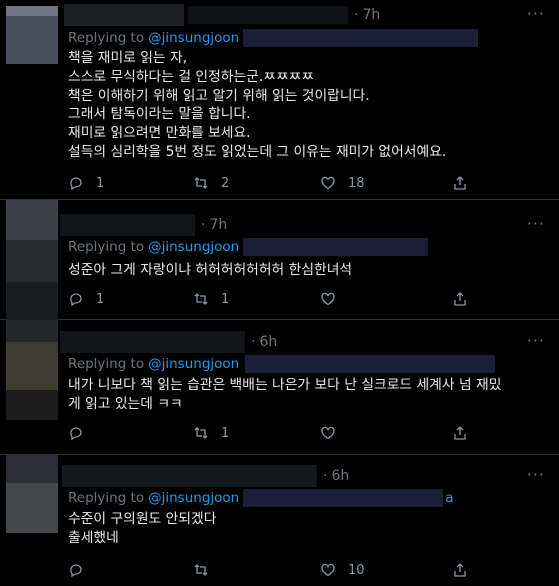 The height and width of the screenshot is (586, 559). I want to click on tweet-line: 책을 재미로 읽는 자,, so click(128, 58).